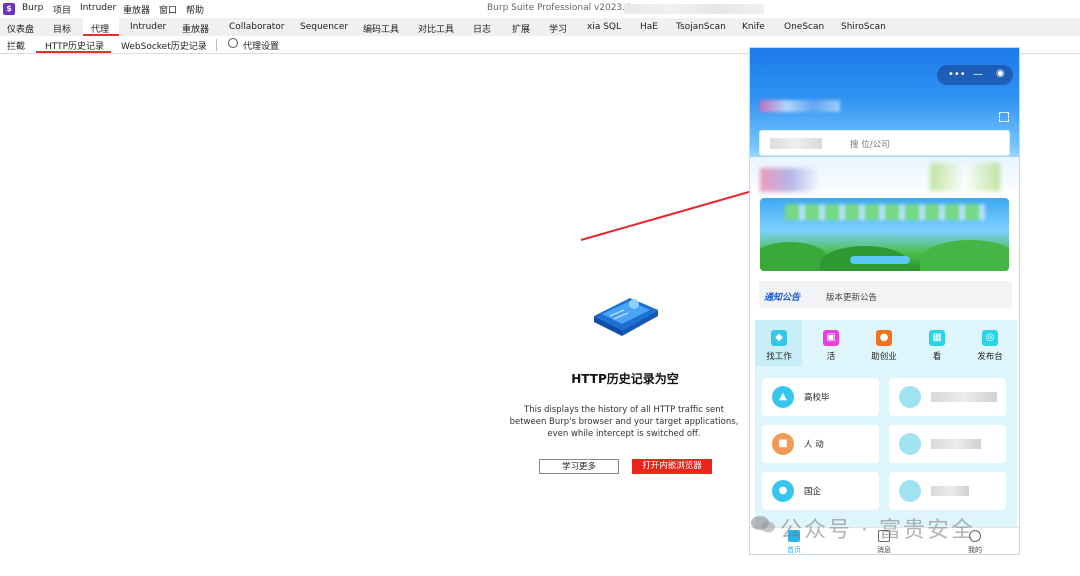 The height and width of the screenshot is (576, 1080). I want to click on open-browser-button: 打开内嵌浏览器, so click(672, 466).